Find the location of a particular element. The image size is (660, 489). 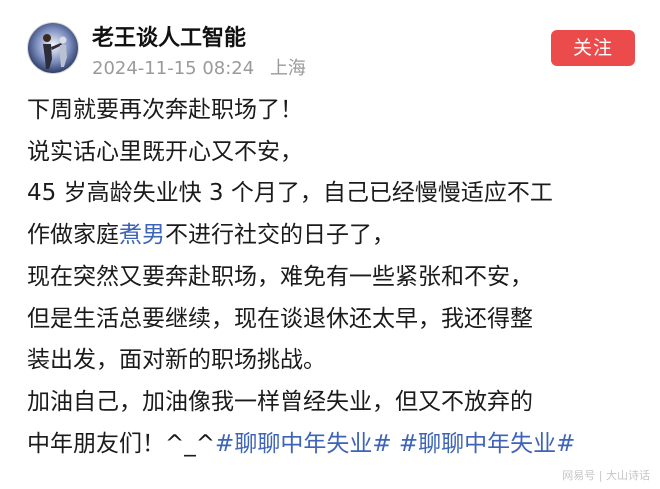

content-text: 不进行社交的日子了， is located at coordinates (280, 235).